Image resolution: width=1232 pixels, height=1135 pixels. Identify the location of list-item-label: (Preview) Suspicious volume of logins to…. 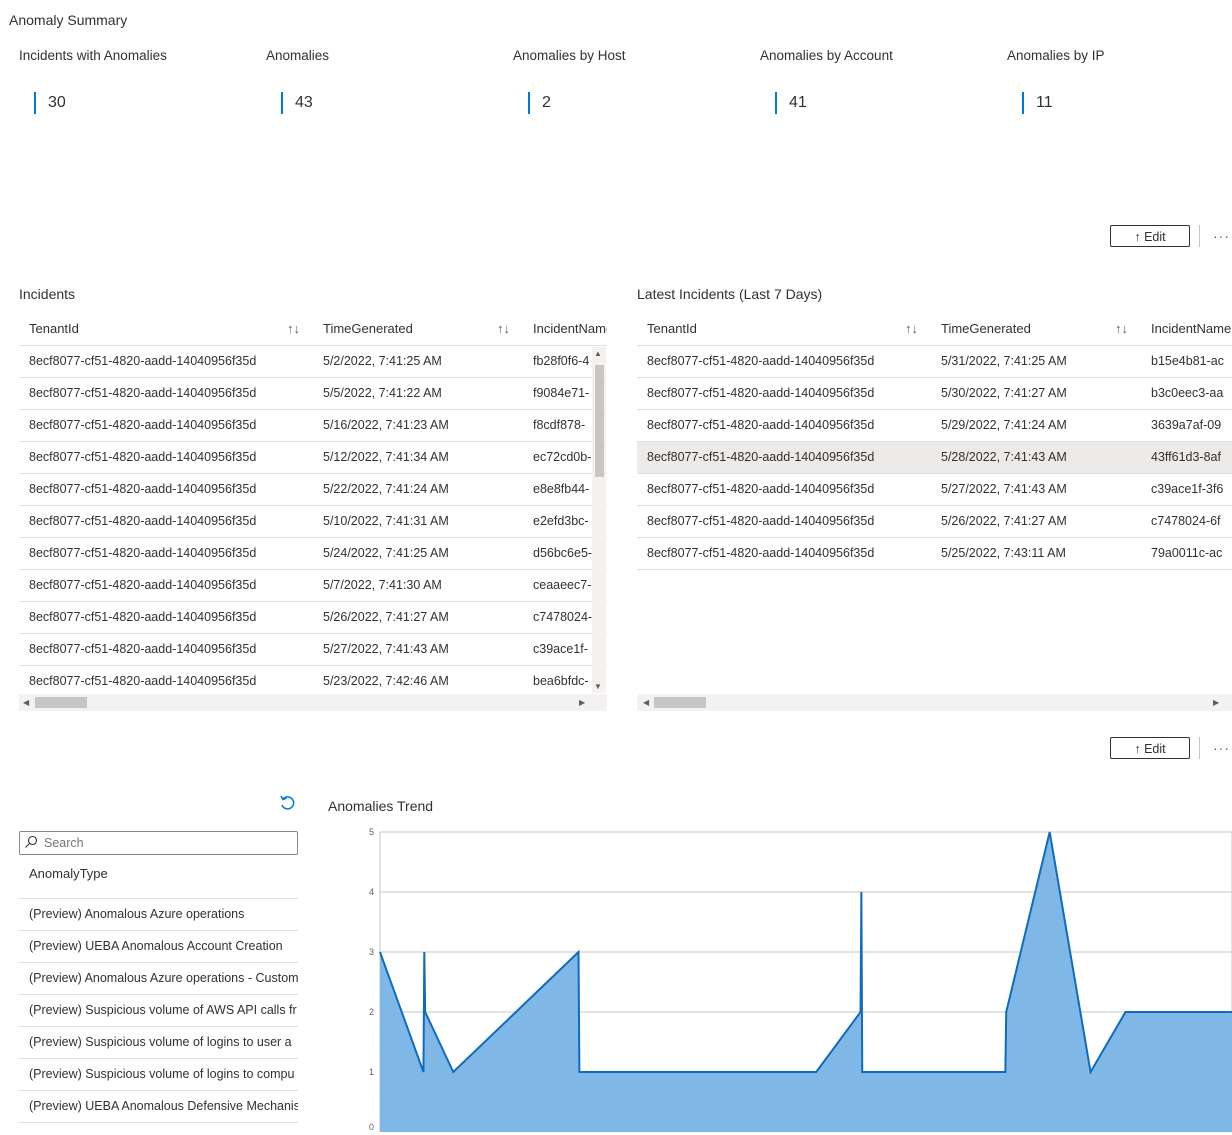
(160, 1042).